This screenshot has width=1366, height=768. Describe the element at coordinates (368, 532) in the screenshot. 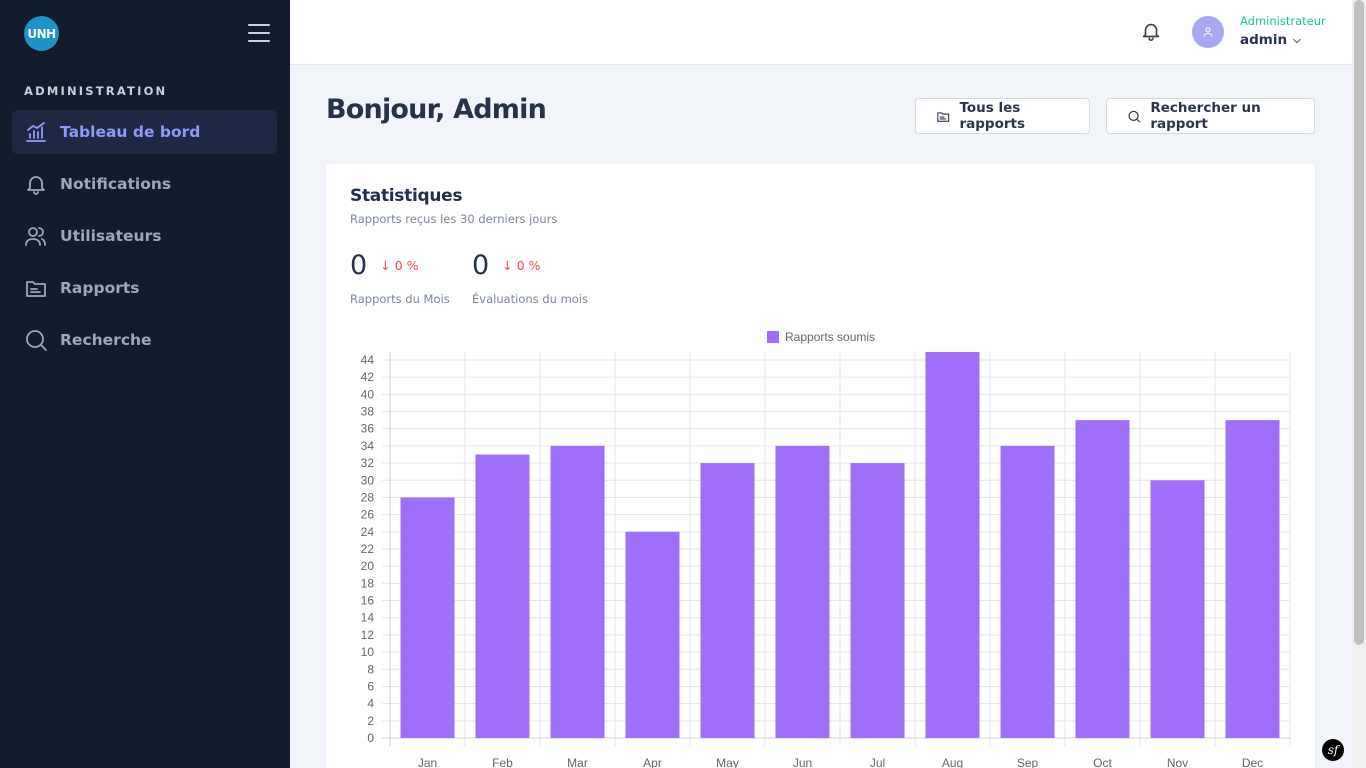

I see `y-tick-label: 24` at that location.